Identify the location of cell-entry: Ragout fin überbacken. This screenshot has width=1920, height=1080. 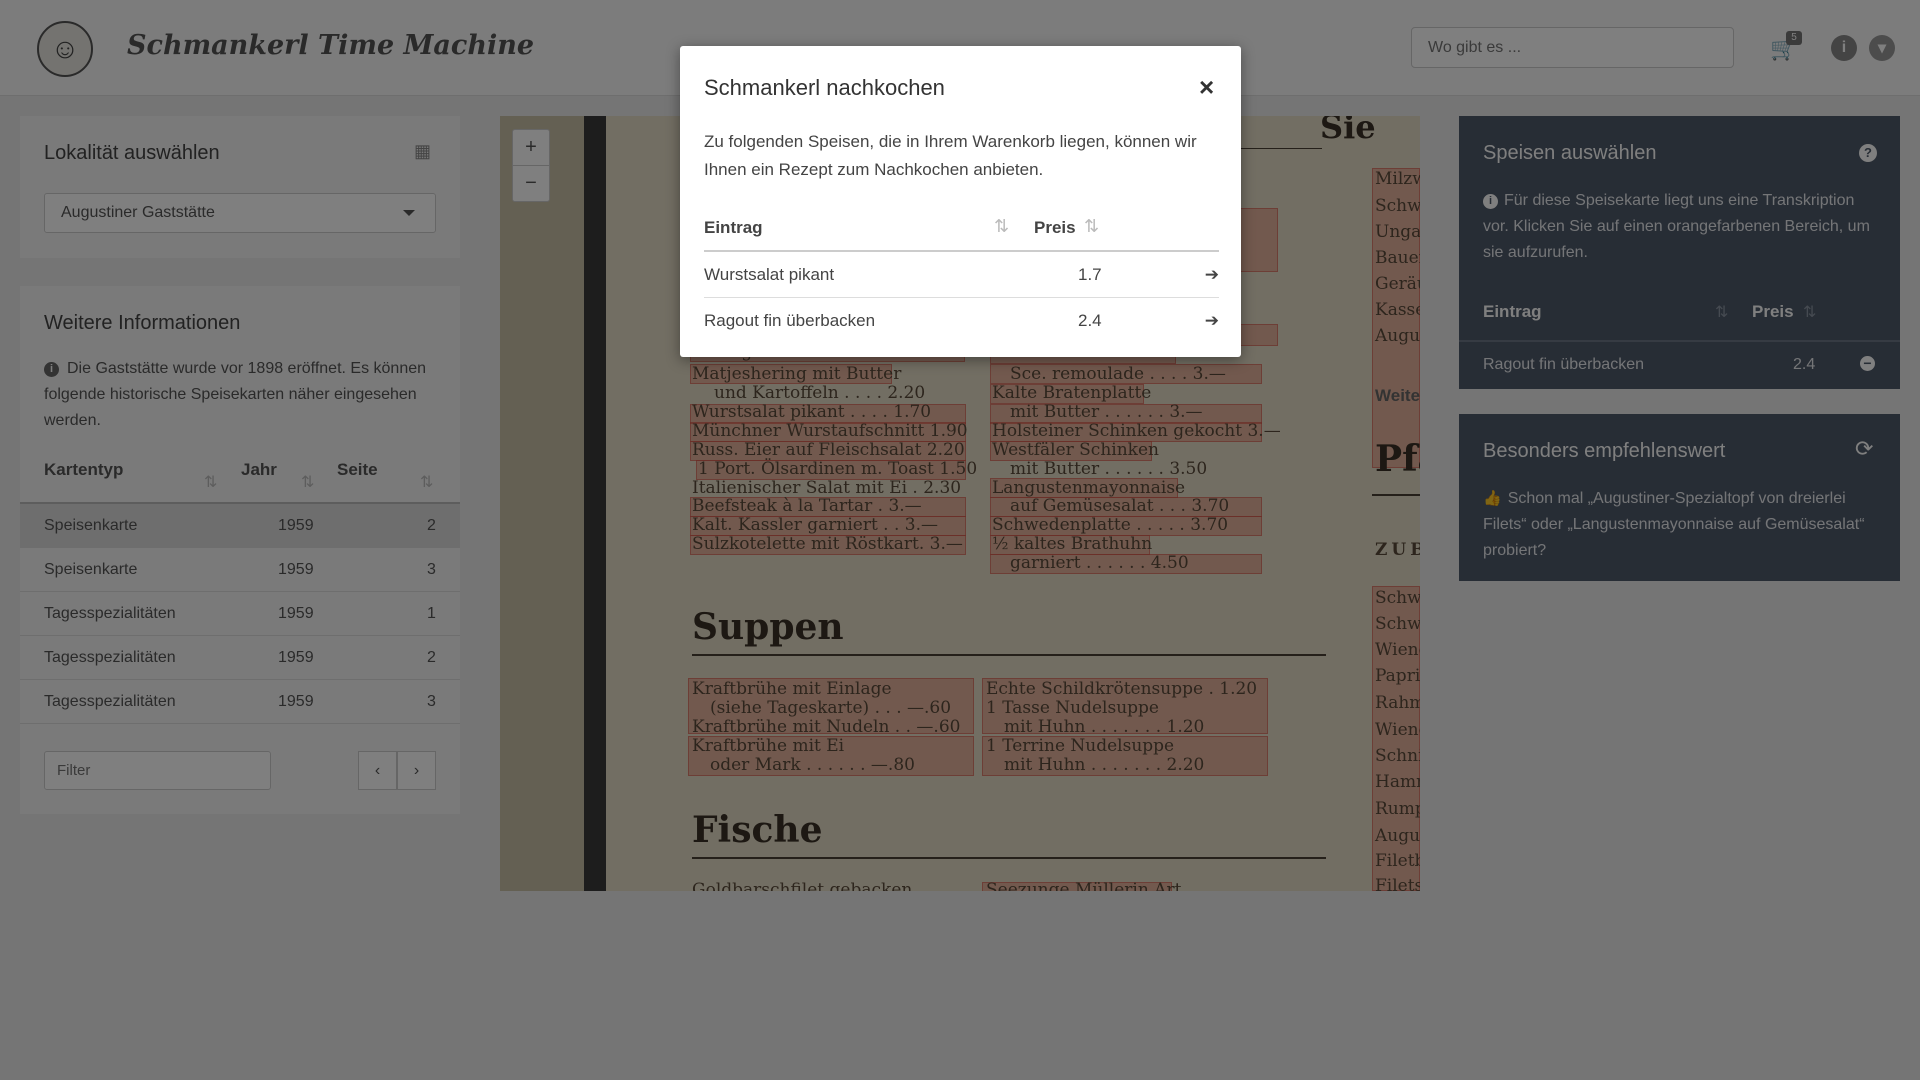
(790, 320).